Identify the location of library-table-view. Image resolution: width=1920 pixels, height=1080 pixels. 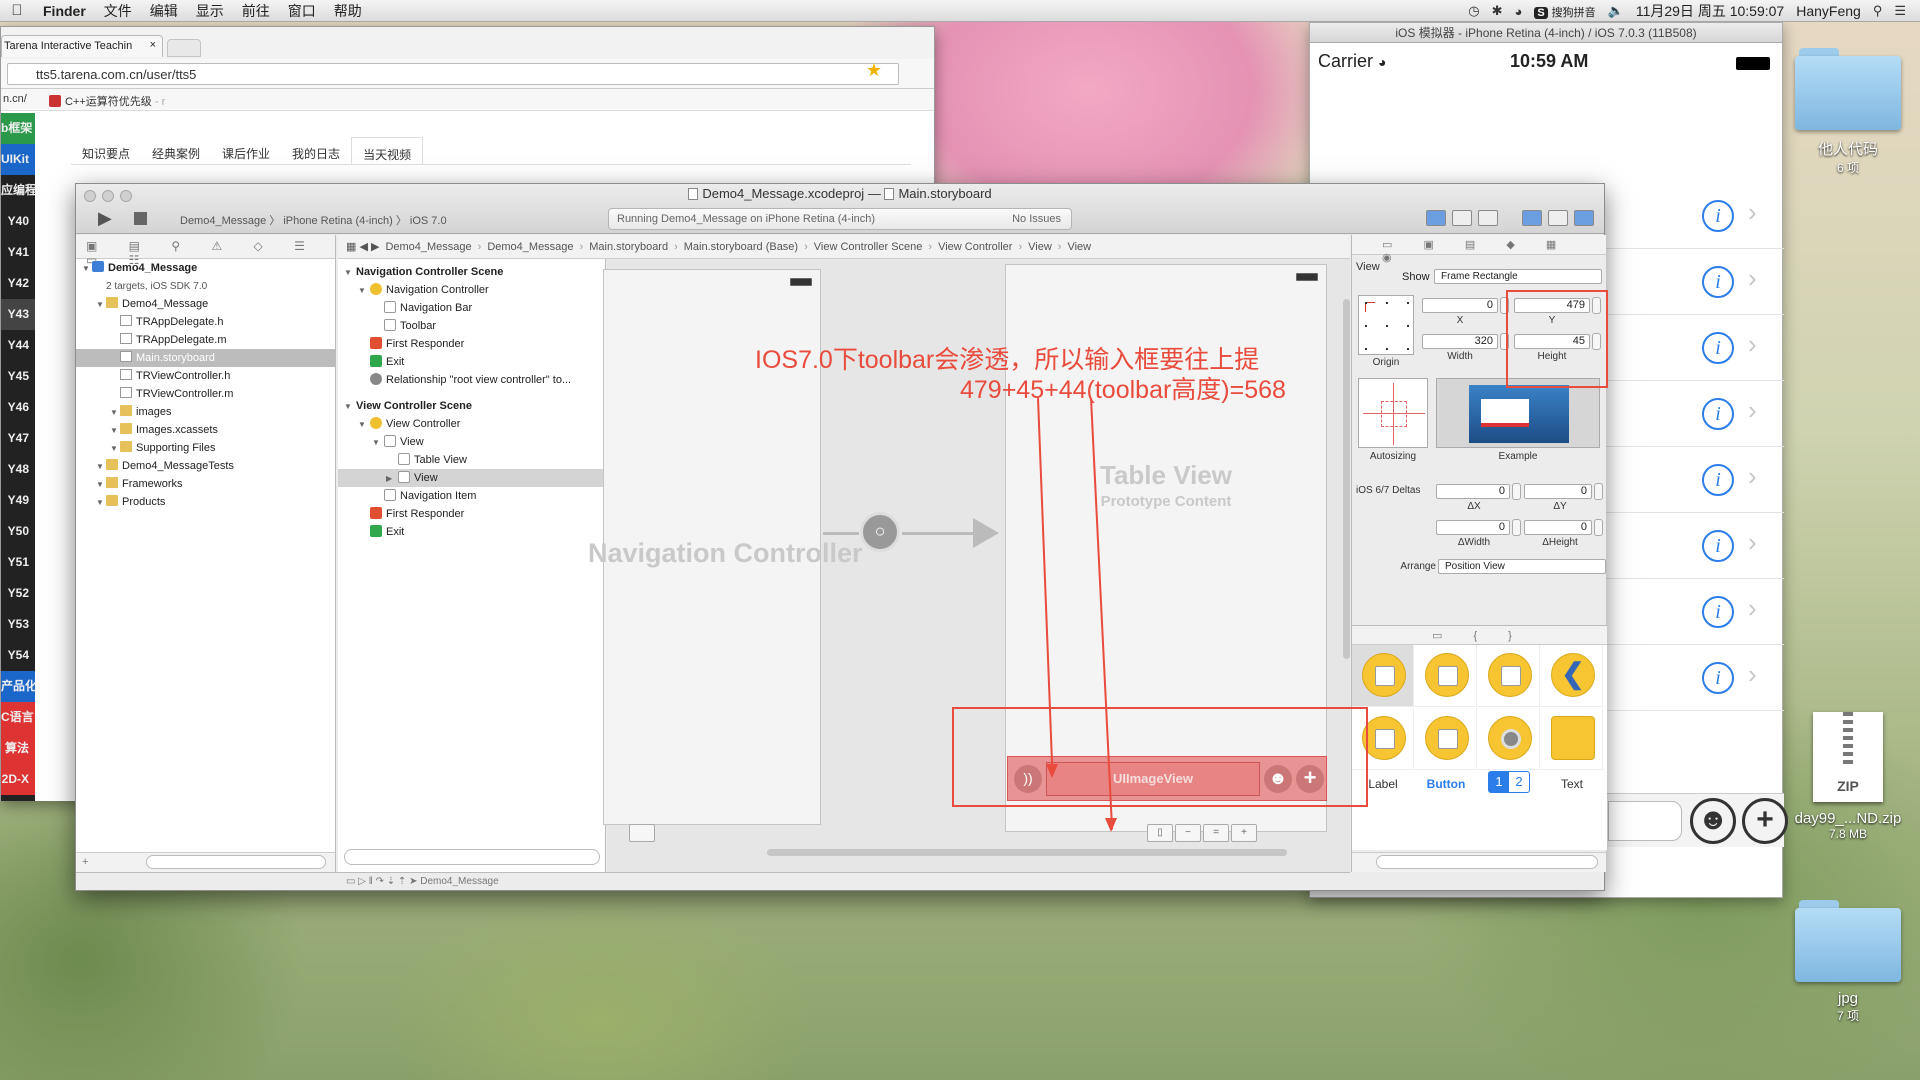
(1446, 676).